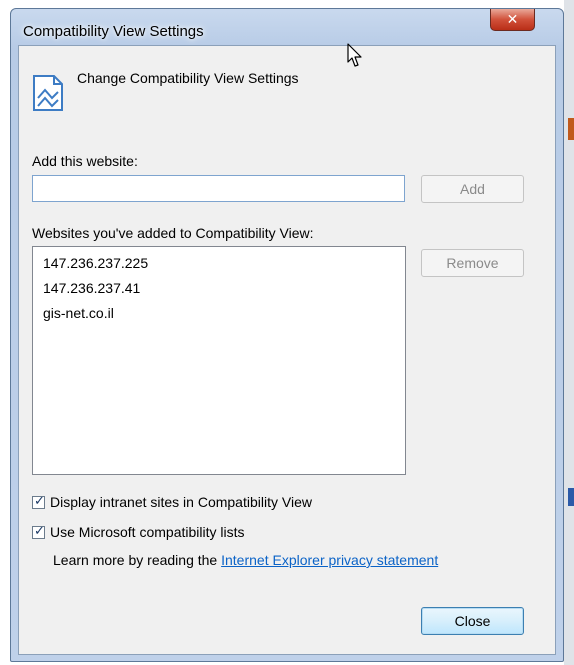  What do you see at coordinates (48, 93) in the screenshot?
I see `compatibility-view-icon` at bounding box center [48, 93].